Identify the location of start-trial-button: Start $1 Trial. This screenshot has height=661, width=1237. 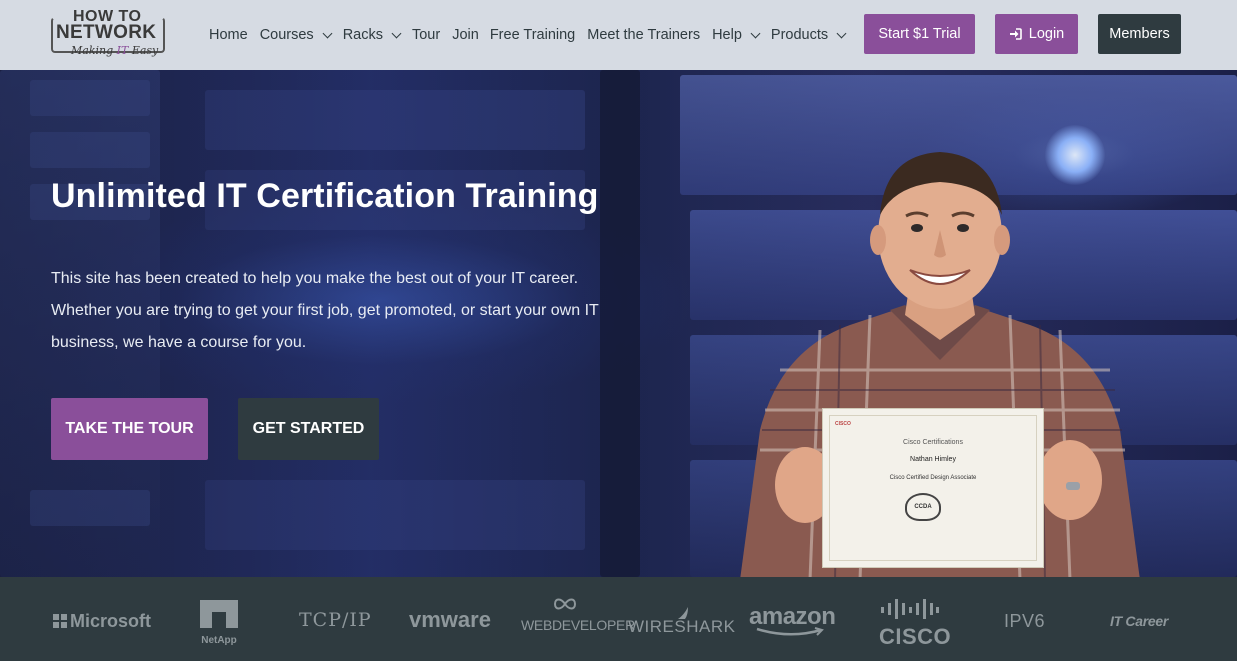
(919, 34).